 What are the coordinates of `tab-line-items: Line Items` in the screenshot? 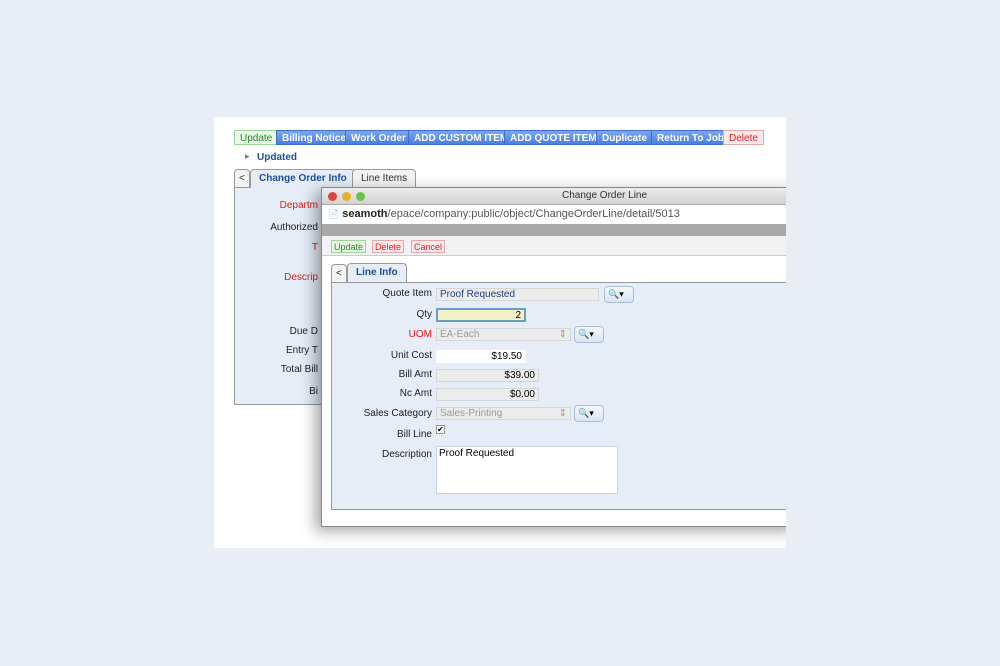 It's located at (384, 178).